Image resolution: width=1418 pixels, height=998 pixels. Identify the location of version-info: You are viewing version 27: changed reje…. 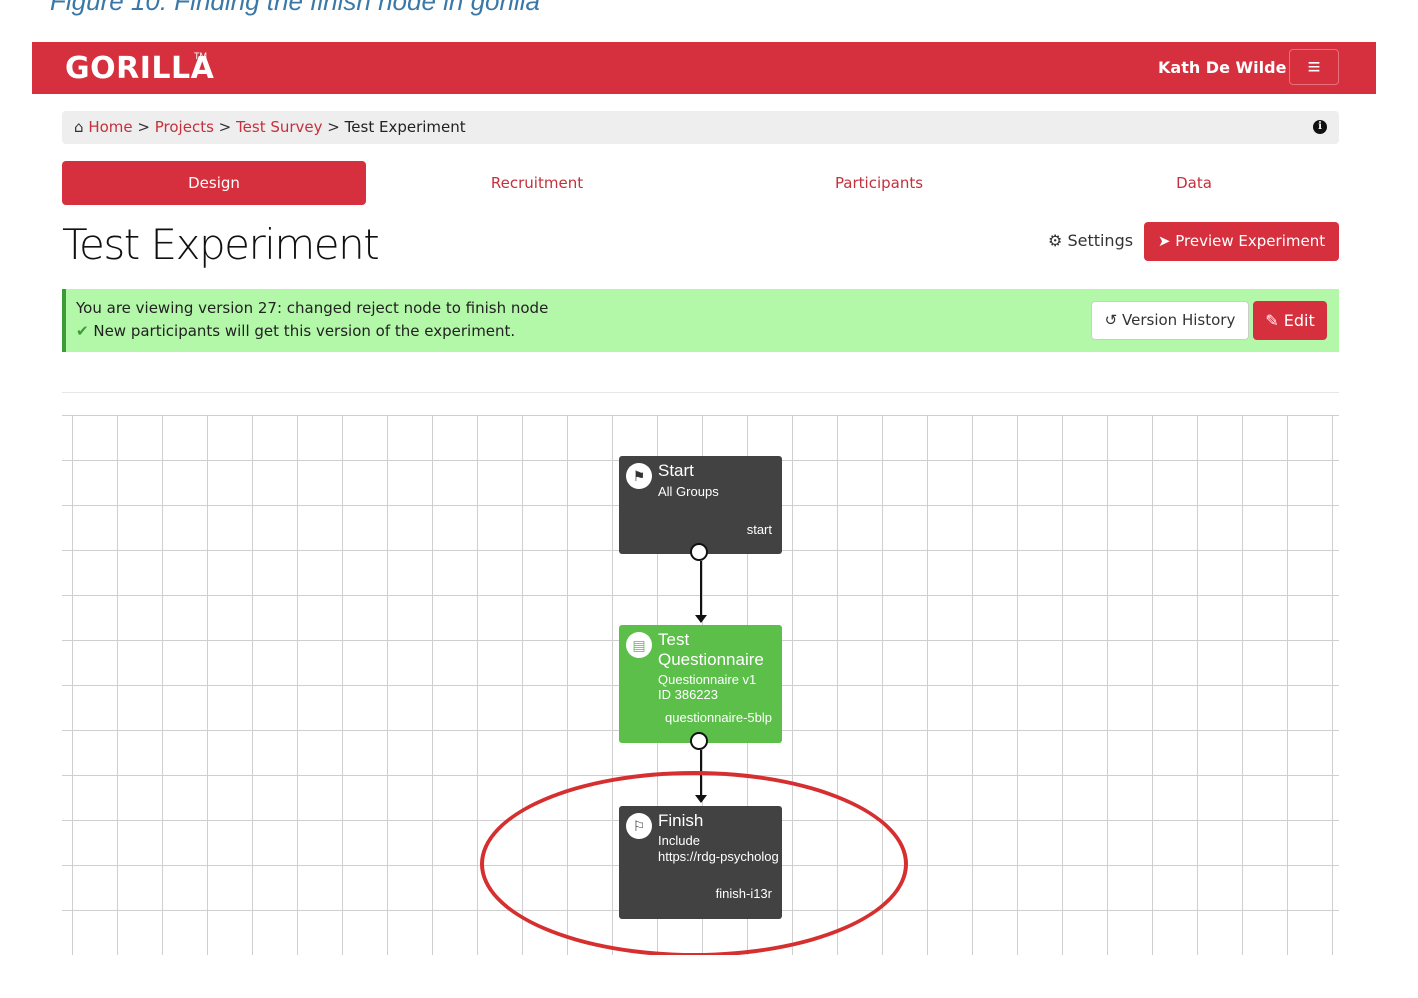
(312, 308).